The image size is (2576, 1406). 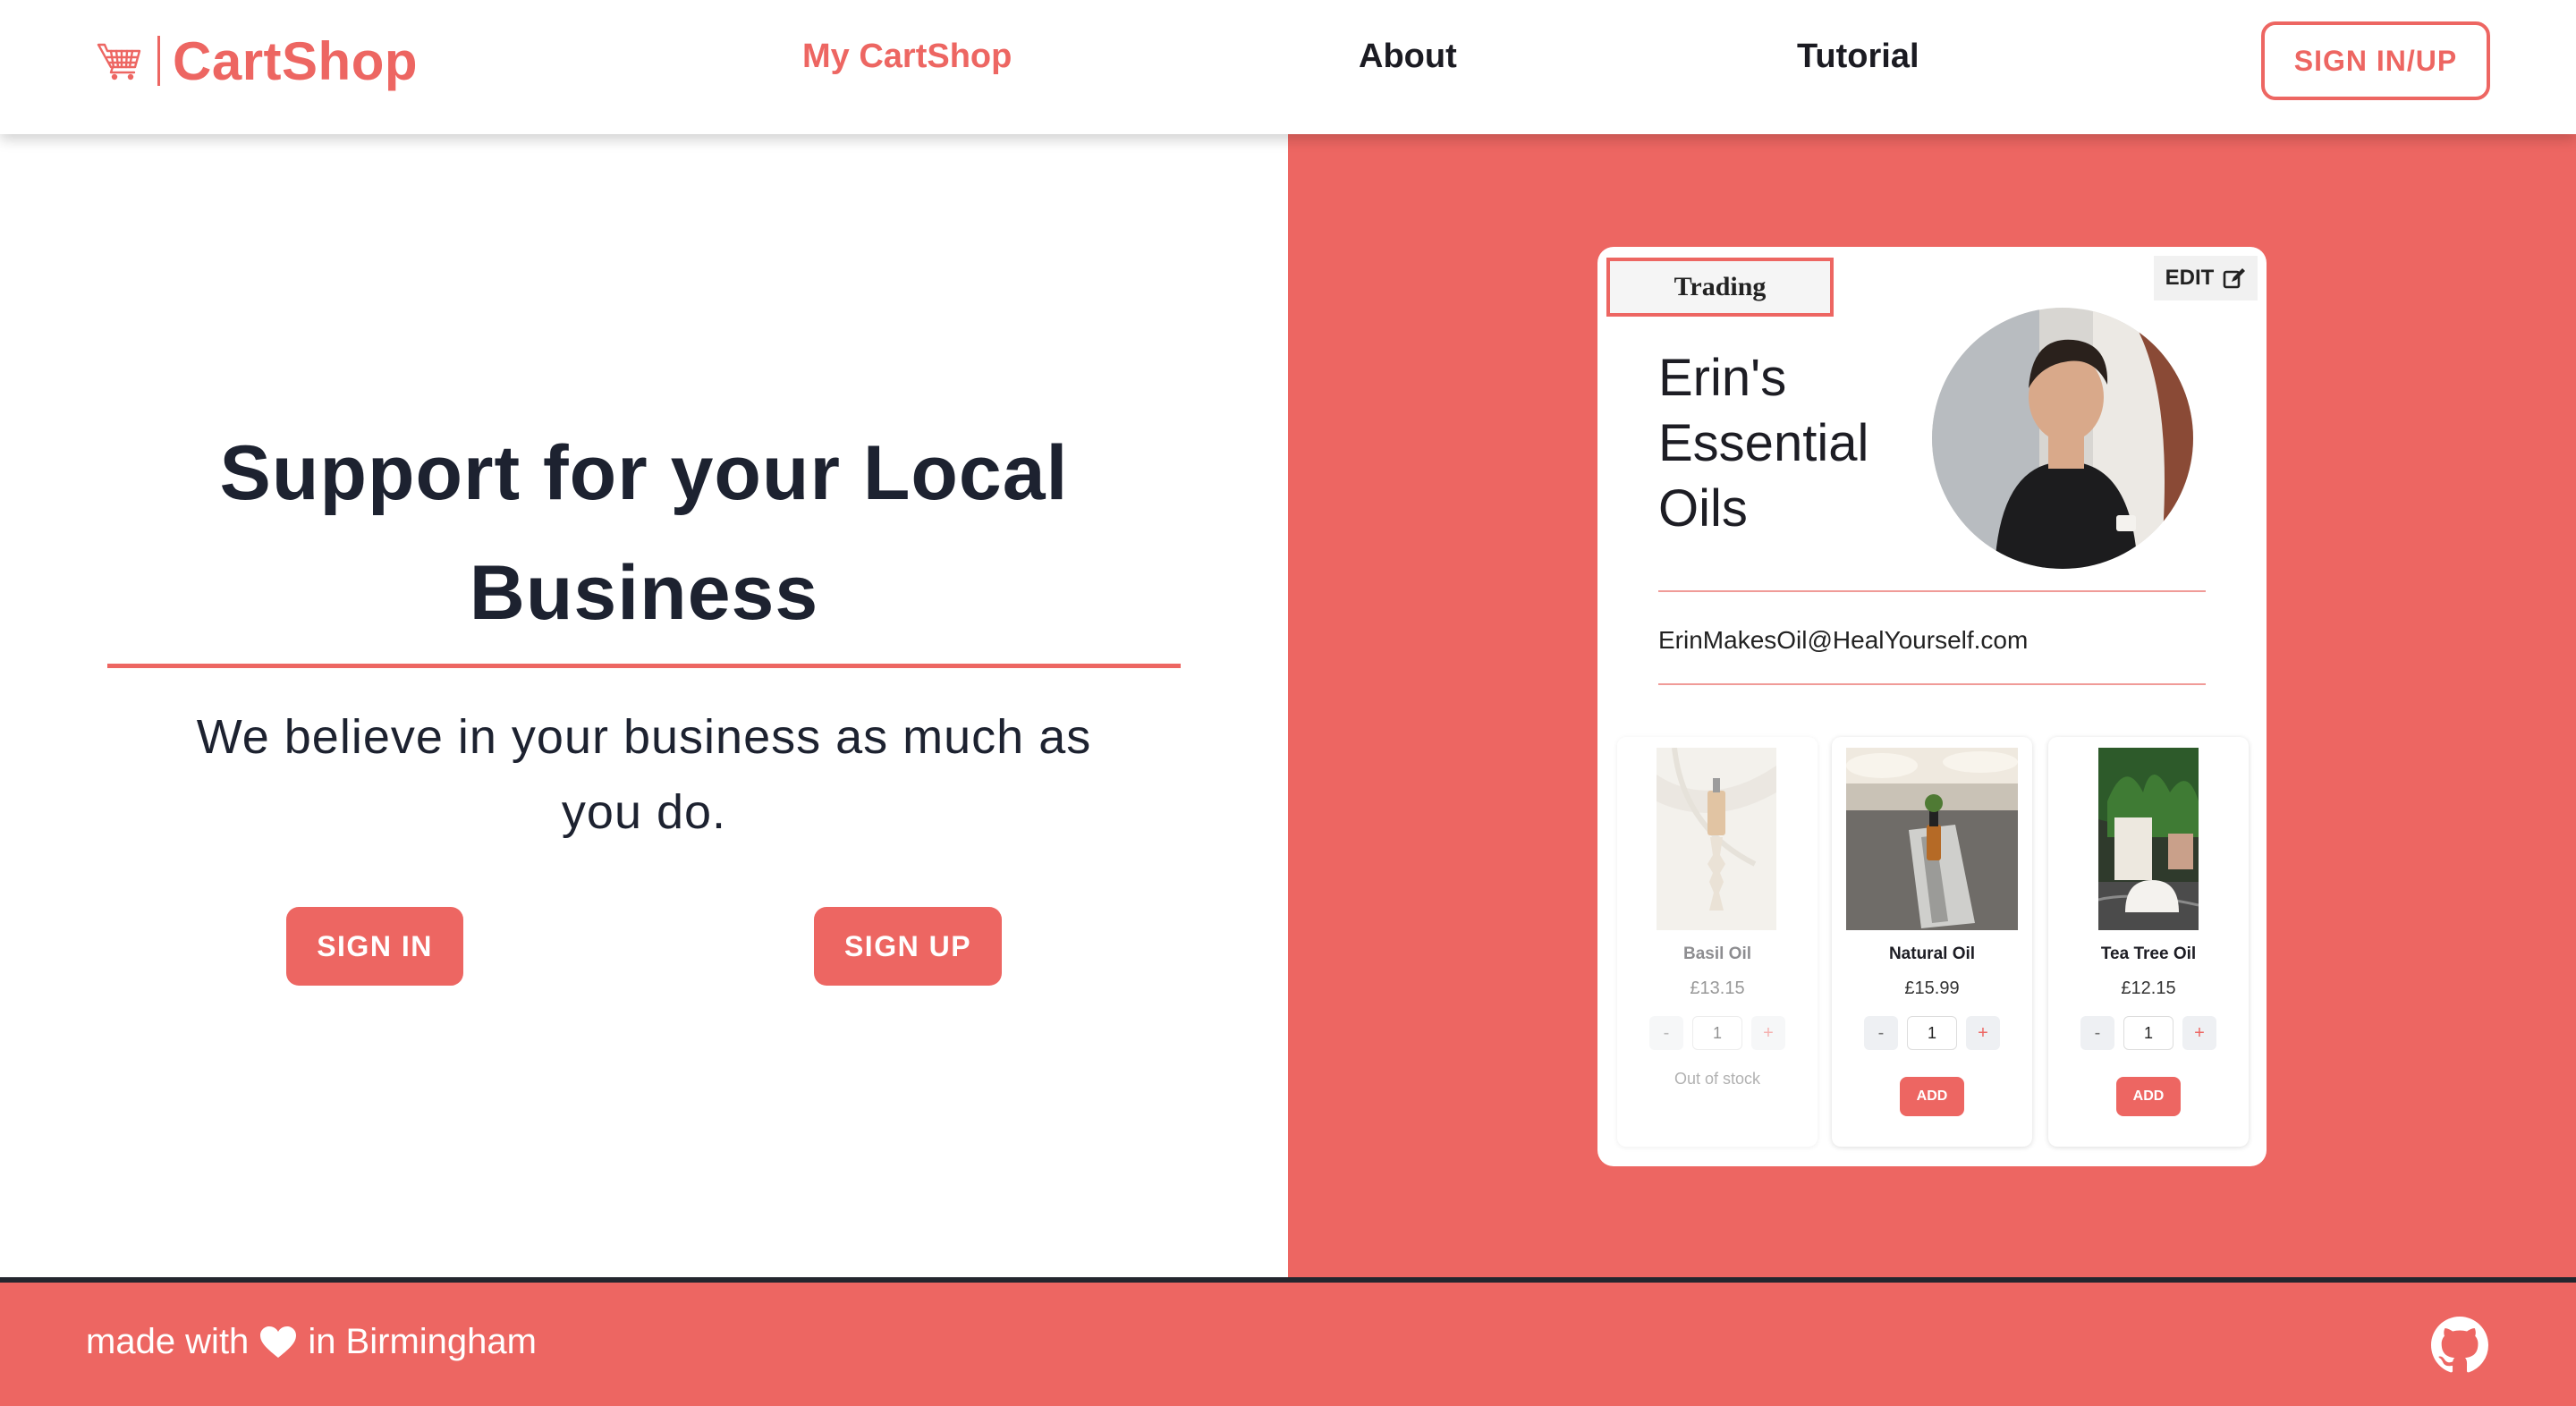 I want to click on edit-label: EDIT, so click(x=2190, y=278).